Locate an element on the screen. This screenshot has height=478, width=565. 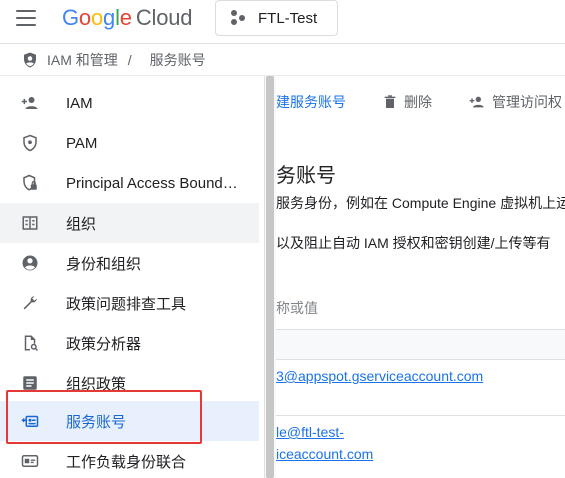
wrench-icon is located at coordinates (30, 303).